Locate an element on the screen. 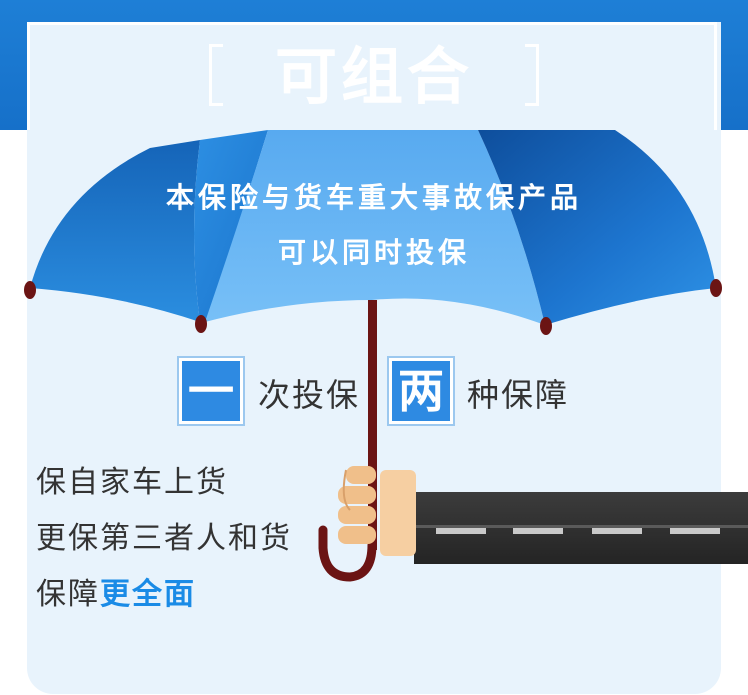  description-line-1: 保自家车上货 is located at coordinates (132, 482).